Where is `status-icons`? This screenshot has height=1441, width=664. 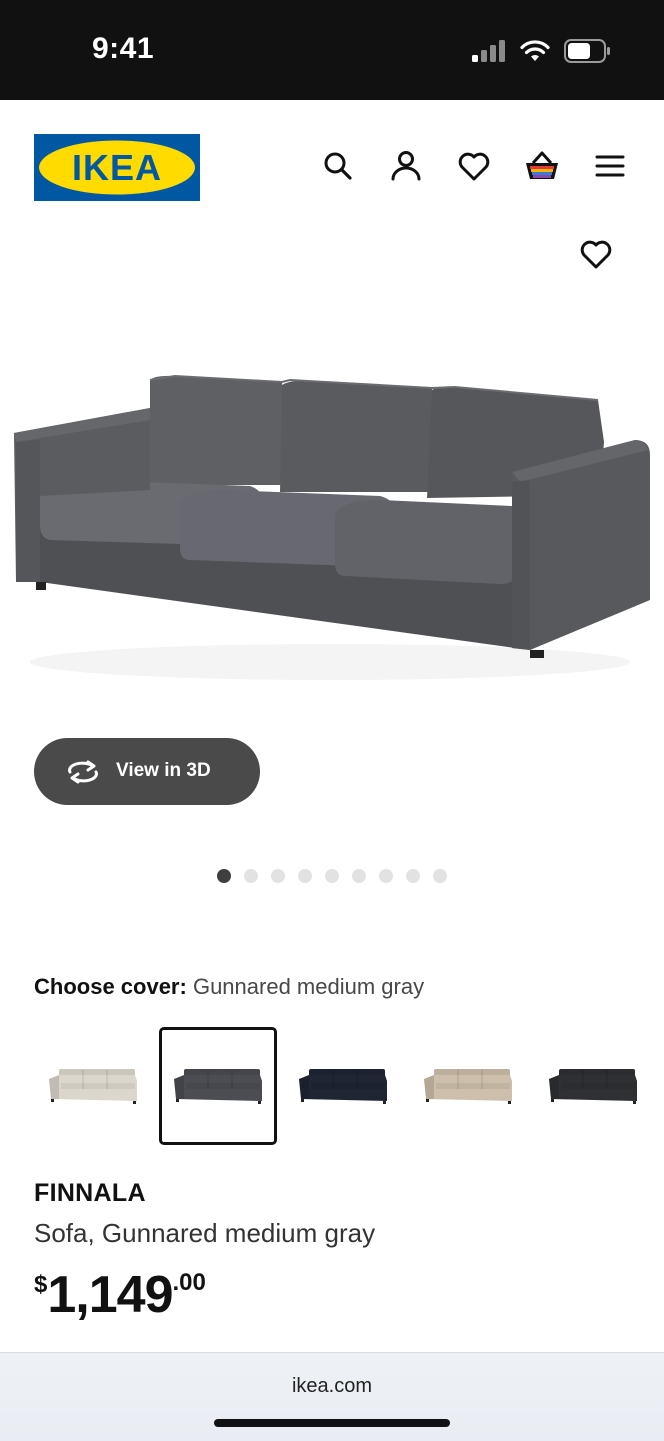 status-icons is located at coordinates (541, 51).